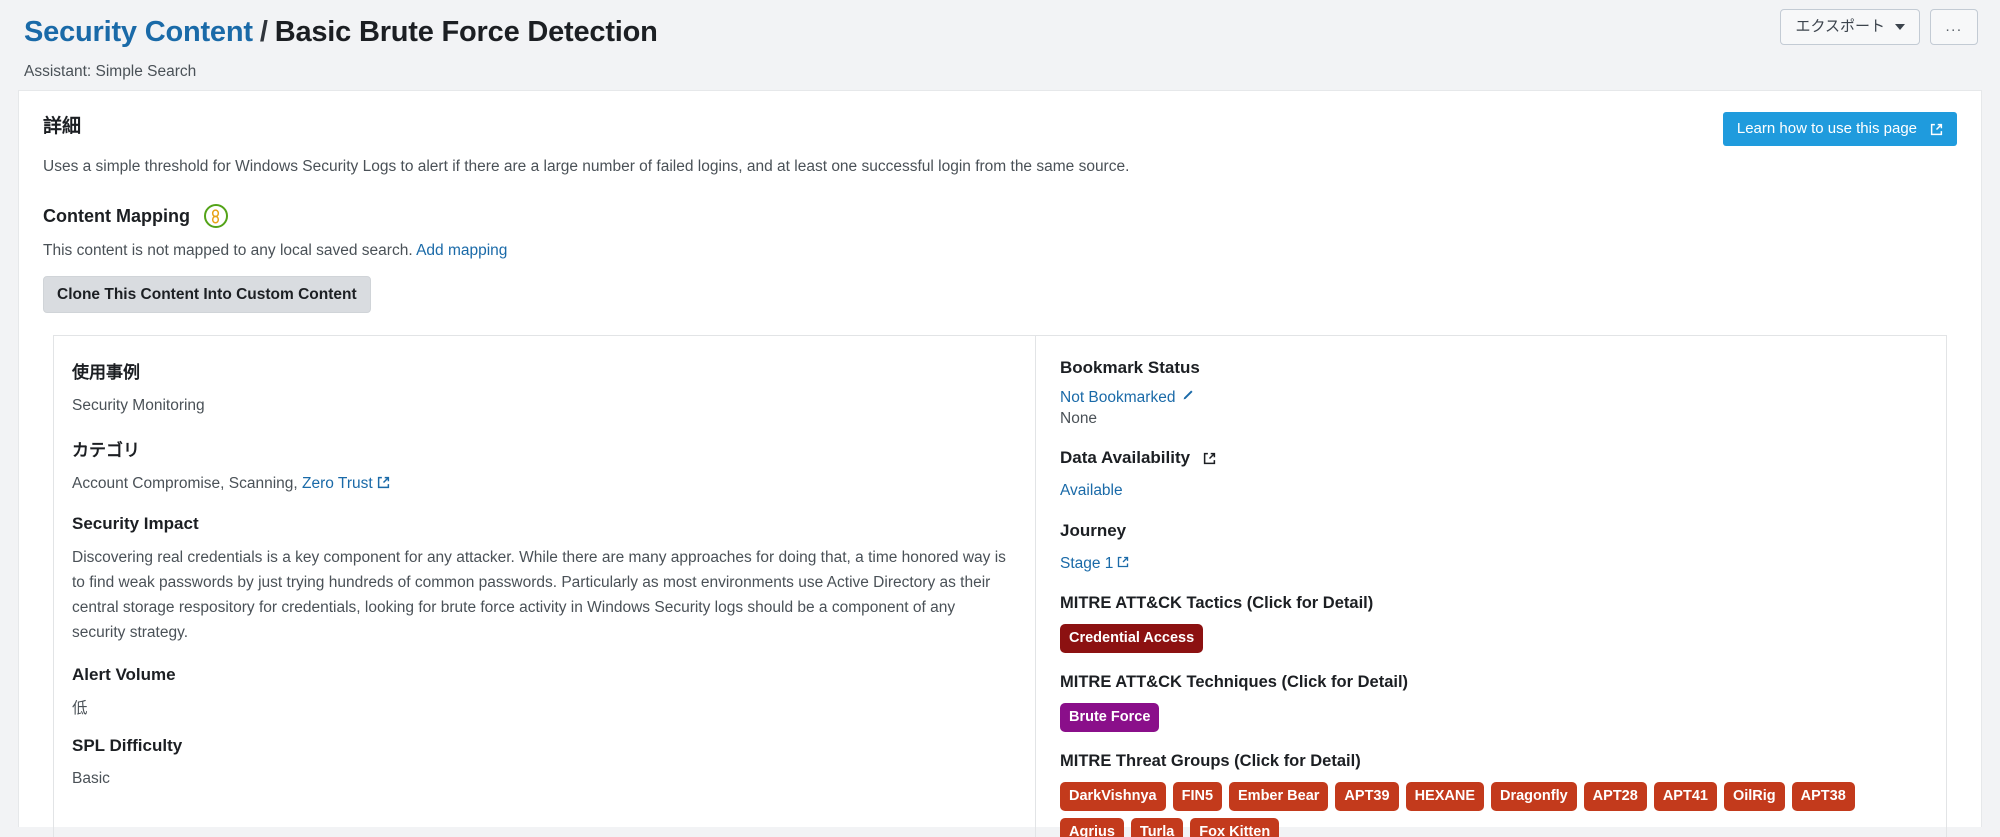  Describe the element at coordinates (116, 215) in the screenshot. I see `content-mapping-label: Content Mapping` at that location.